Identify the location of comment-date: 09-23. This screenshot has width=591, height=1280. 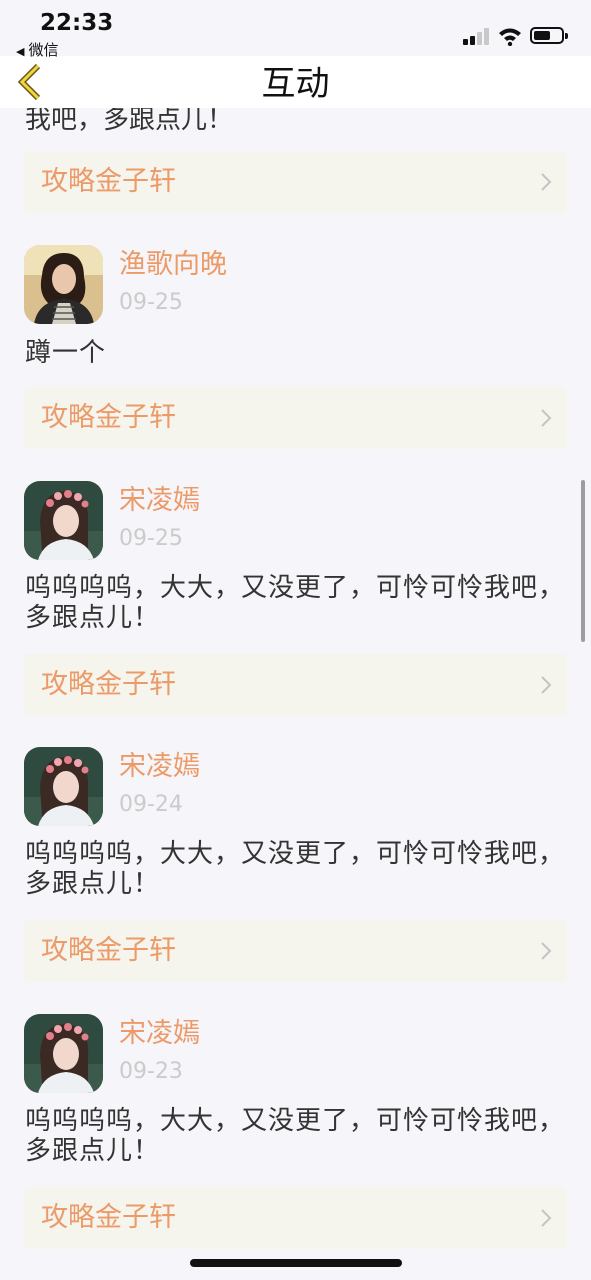
(151, 1071).